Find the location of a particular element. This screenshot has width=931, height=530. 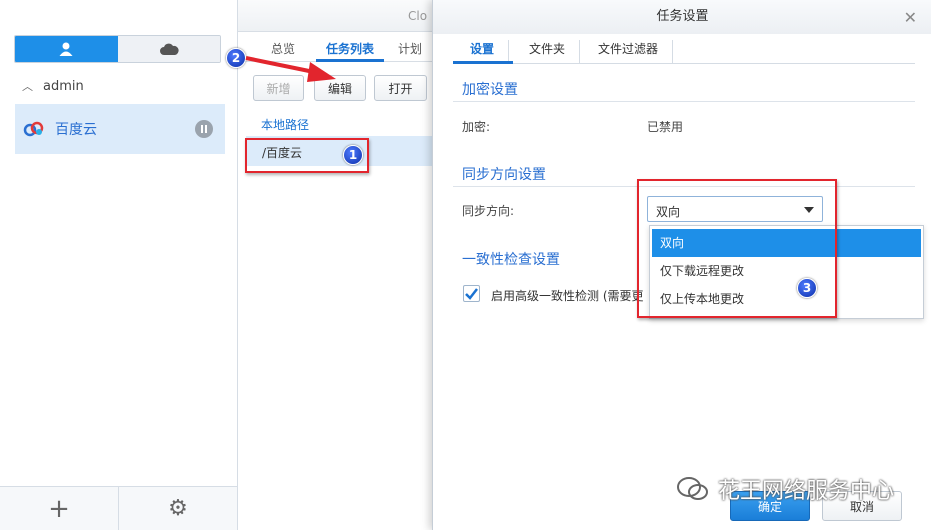

tab-folders: 文件夹 is located at coordinates (555, 52).